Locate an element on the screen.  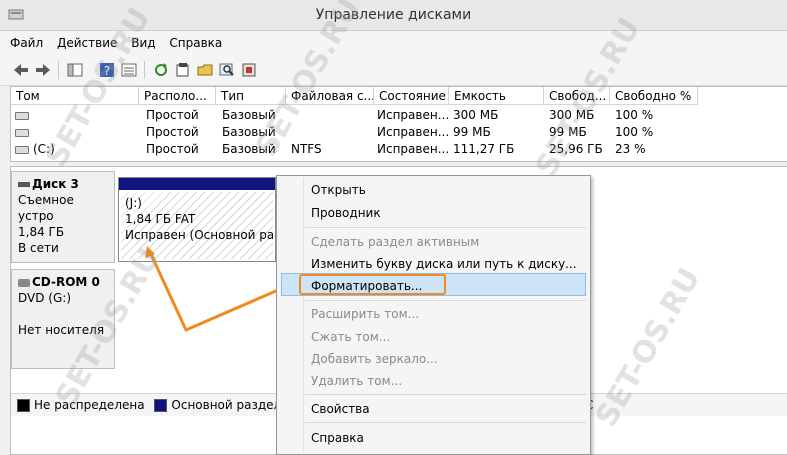
menu-gutter is located at coordinates (303, 315).